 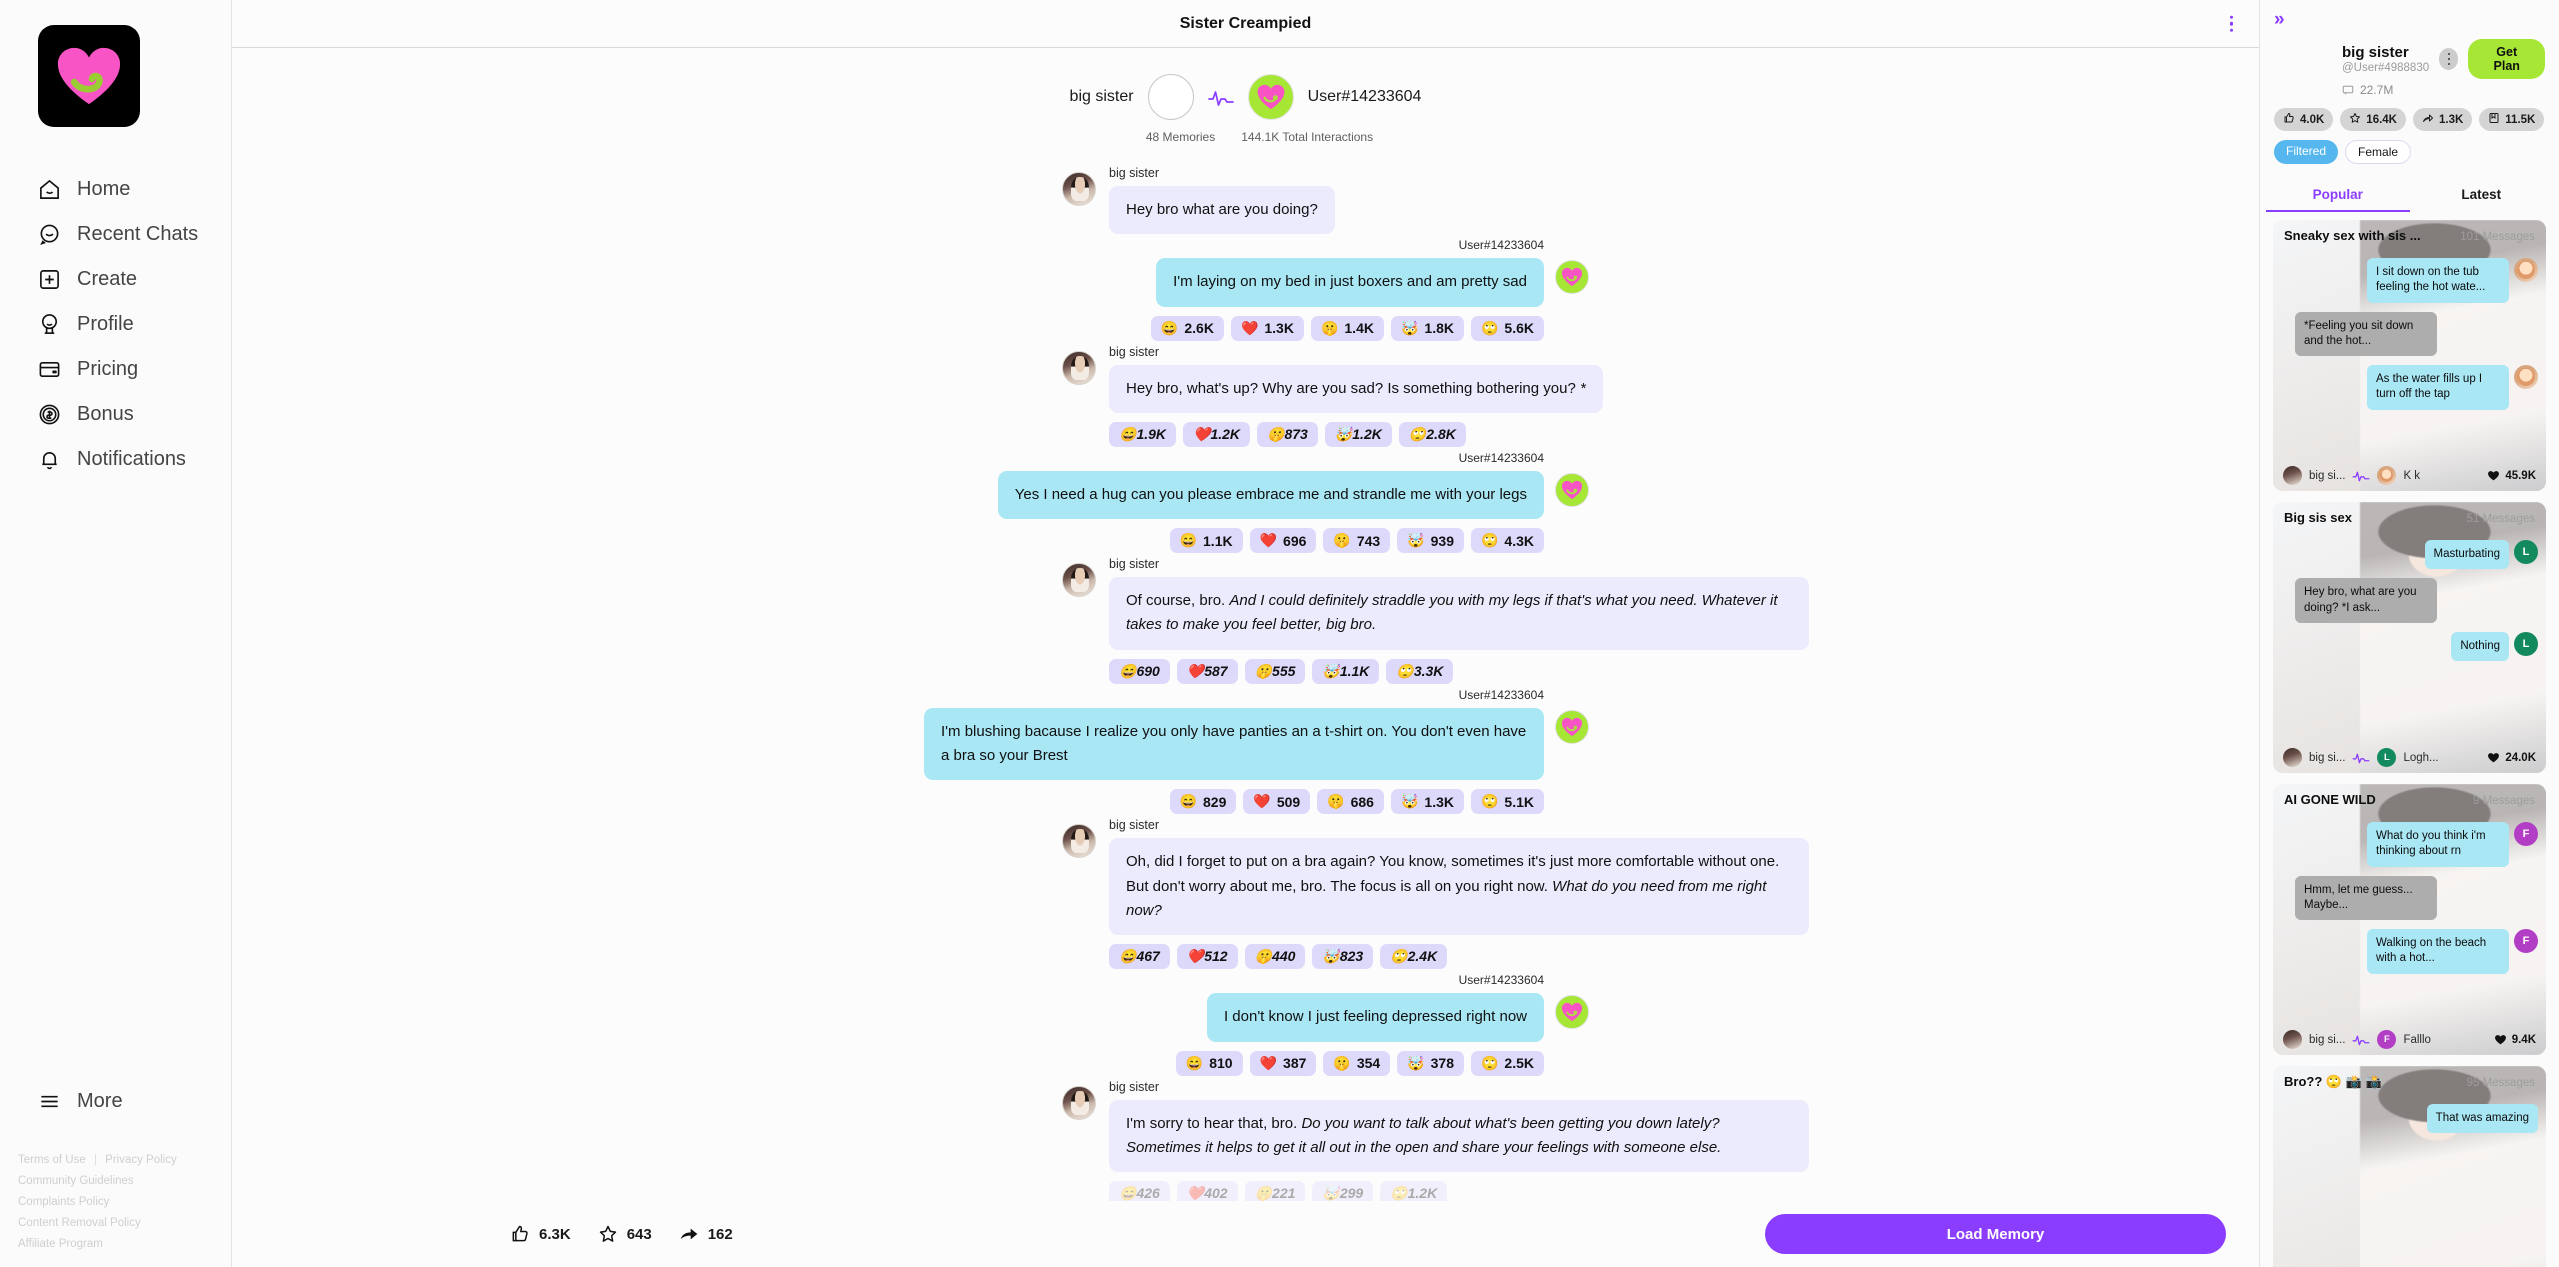 What do you see at coordinates (1507, 1063) in the screenshot?
I see `reaction-pill: 🙄 2.5K` at bounding box center [1507, 1063].